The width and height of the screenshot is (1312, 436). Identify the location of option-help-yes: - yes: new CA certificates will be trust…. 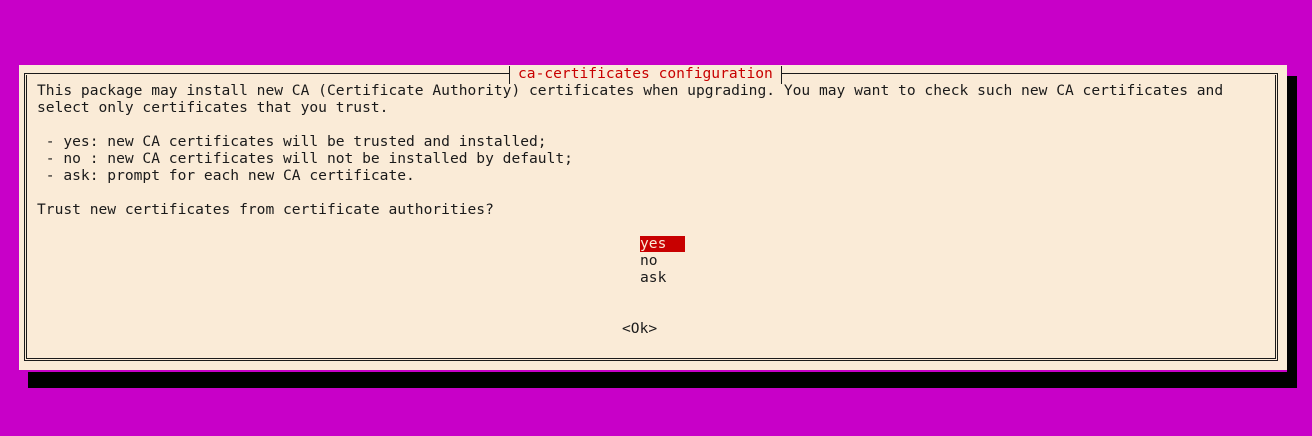
(292, 141).